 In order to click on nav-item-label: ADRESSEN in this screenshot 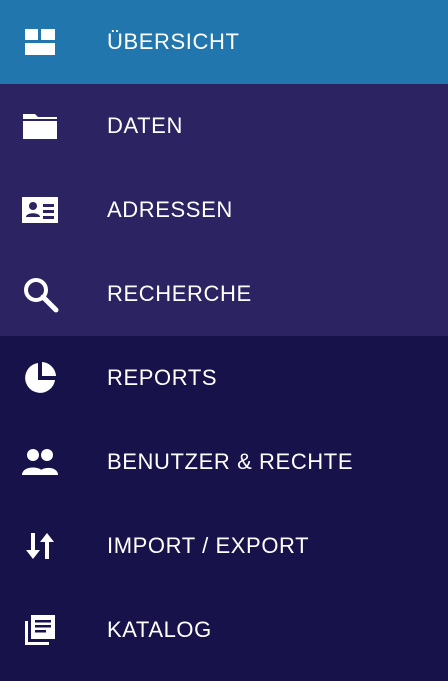, I will do `click(170, 209)`.